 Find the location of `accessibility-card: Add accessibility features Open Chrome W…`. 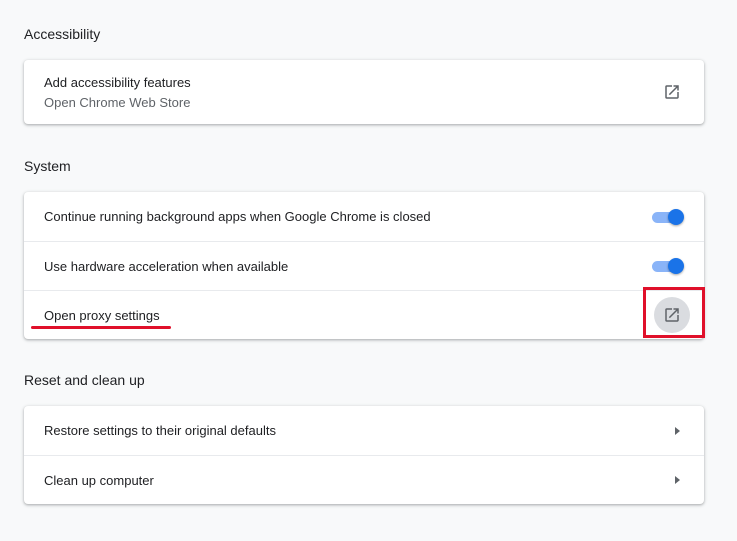

accessibility-card: Add accessibility features Open Chrome W… is located at coordinates (364, 92).